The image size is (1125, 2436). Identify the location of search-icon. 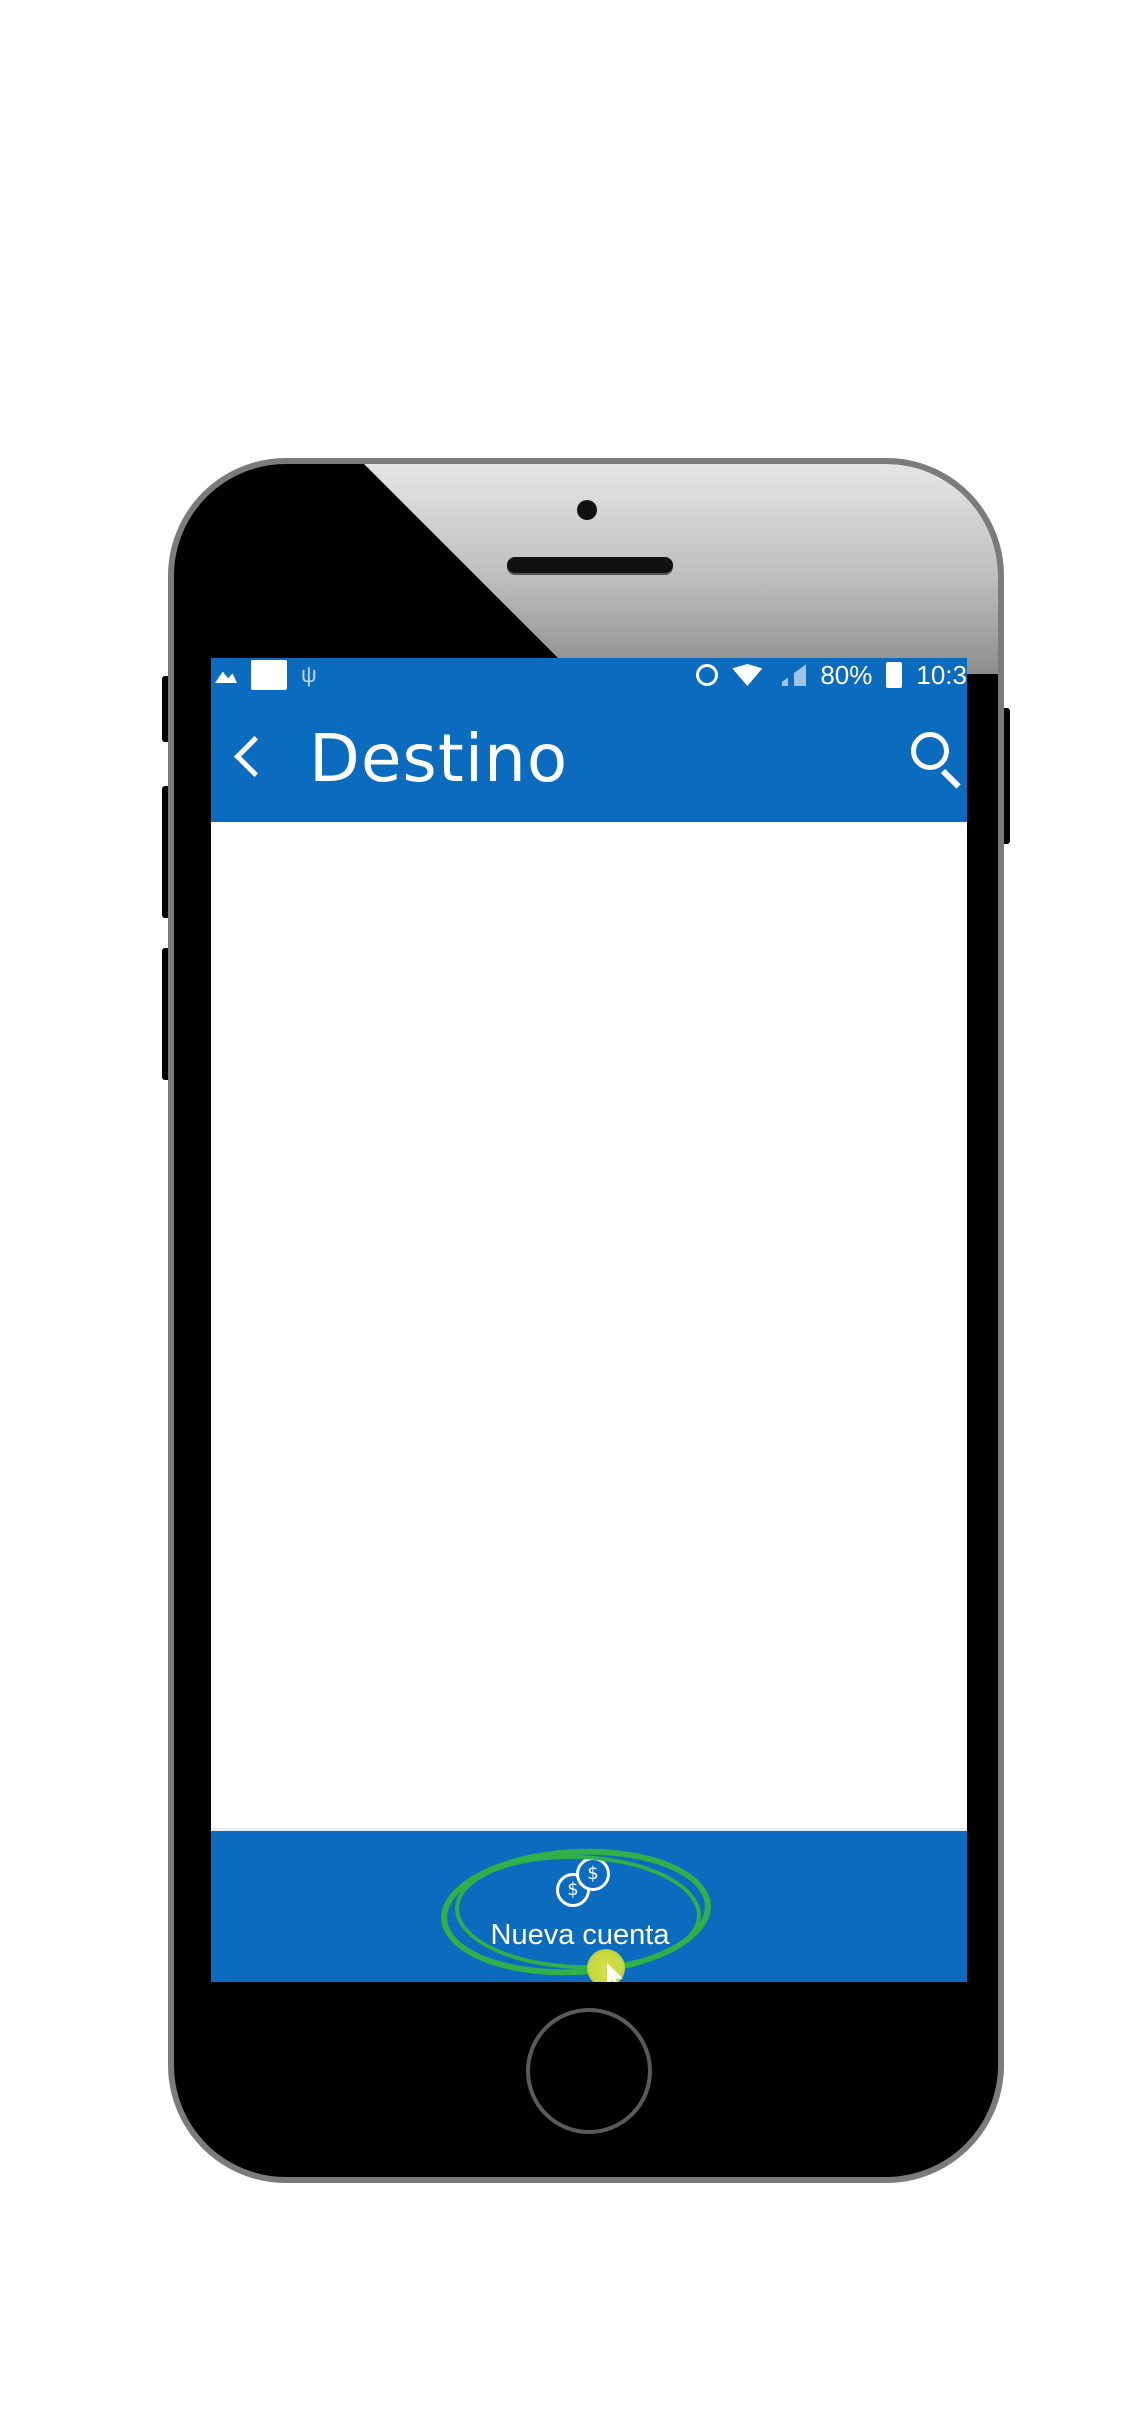
(930, 751).